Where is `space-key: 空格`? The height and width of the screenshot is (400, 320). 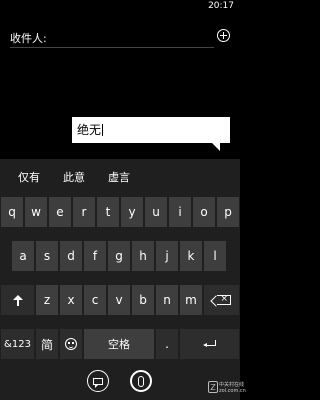
space-key: 空格 is located at coordinates (119, 344).